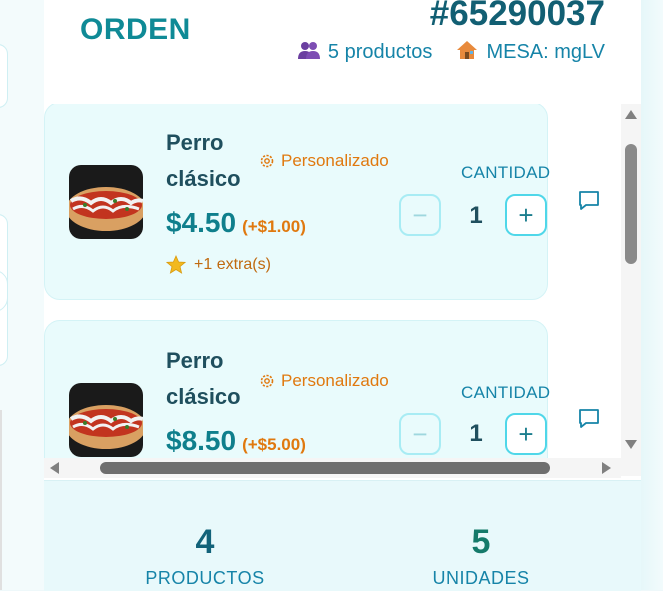 The image size is (663, 591). I want to click on vertical-scrollbar, so click(631, 290).